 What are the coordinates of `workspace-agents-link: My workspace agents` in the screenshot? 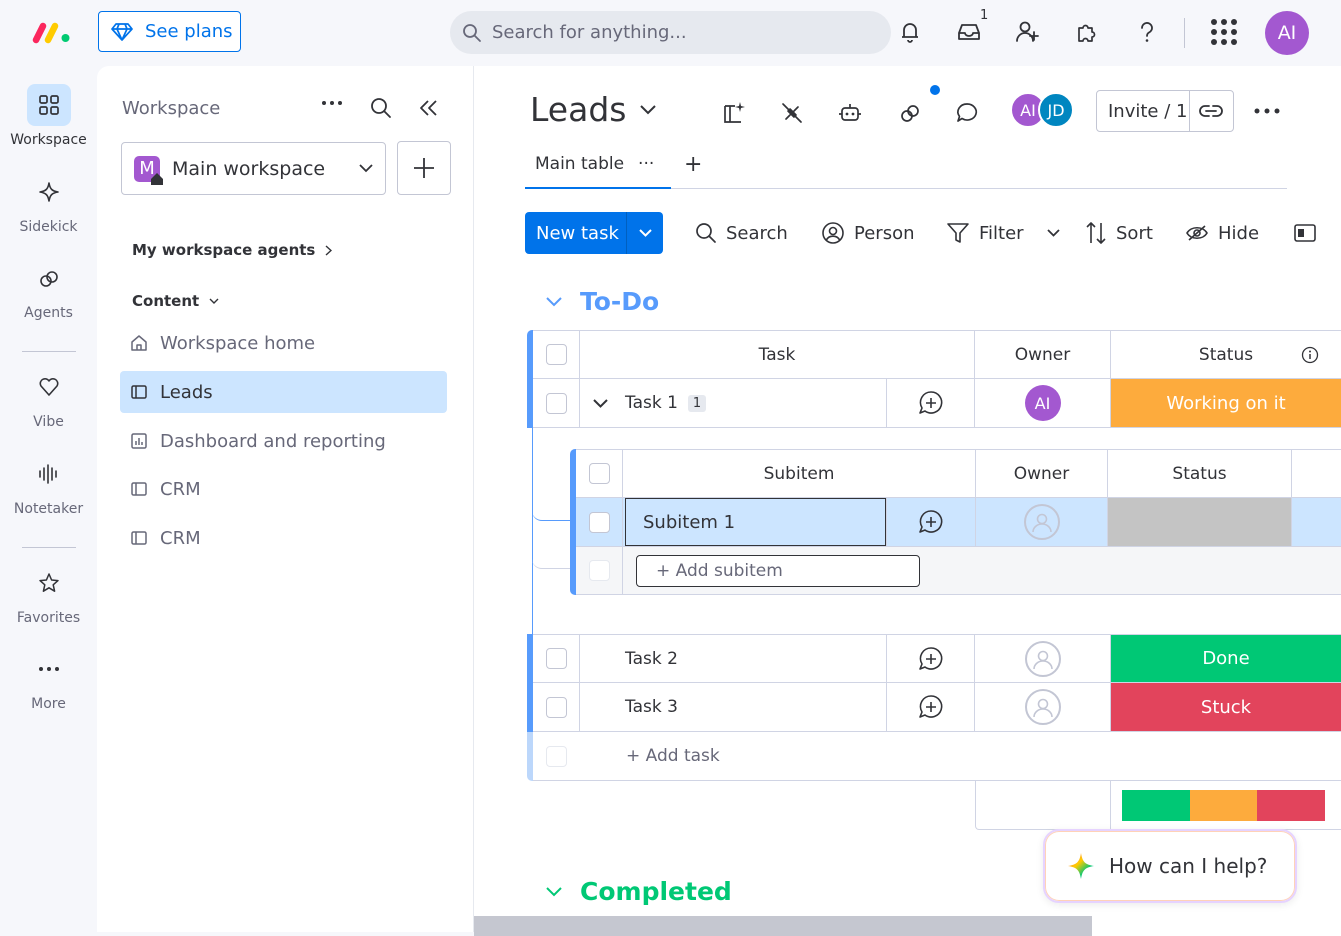 It's located at (232, 250).